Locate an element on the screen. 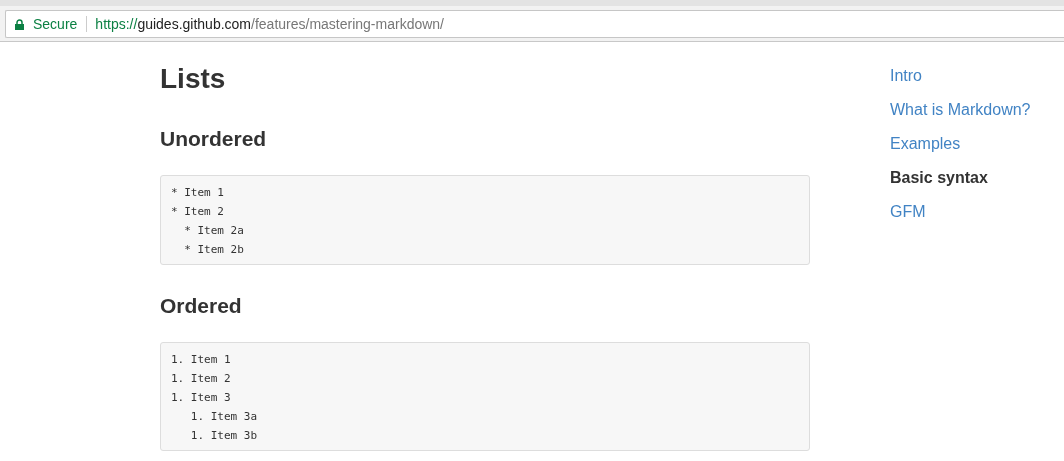 The height and width of the screenshot is (461, 1064). code-line: 1. Item 1 is located at coordinates (201, 360).